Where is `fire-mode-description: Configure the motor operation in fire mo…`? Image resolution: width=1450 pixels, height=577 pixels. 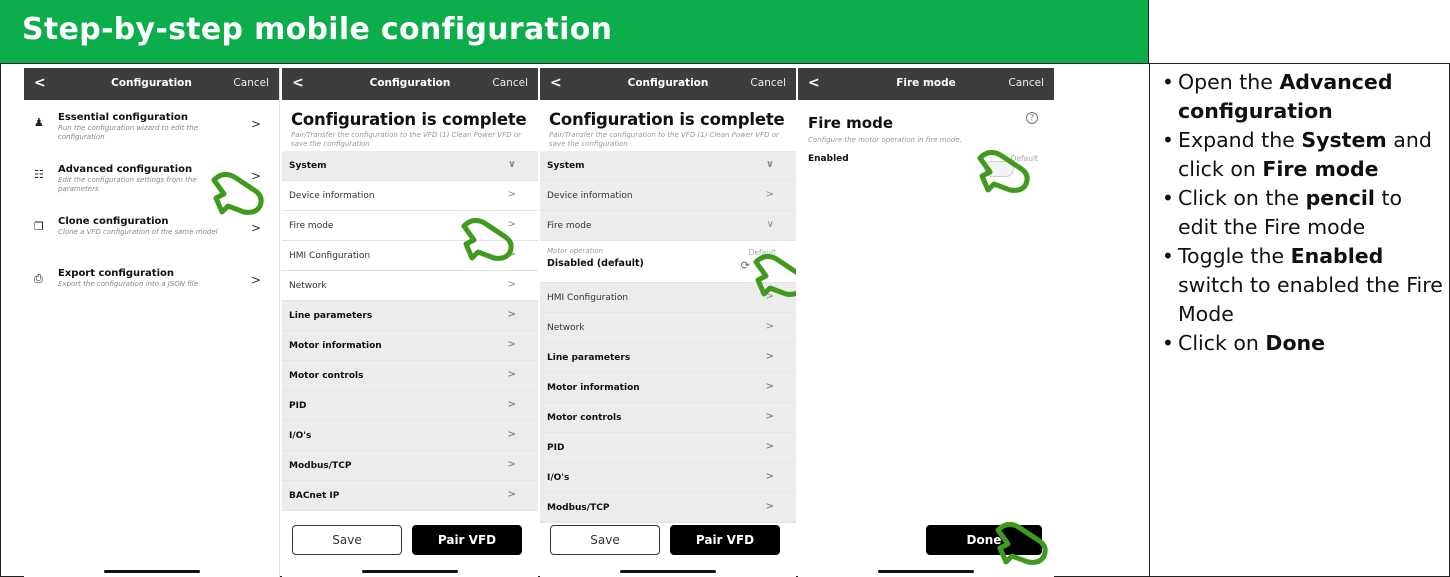
fire-mode-description: Configure the motor operation in fire mo… is located at coordinates (885, 140).